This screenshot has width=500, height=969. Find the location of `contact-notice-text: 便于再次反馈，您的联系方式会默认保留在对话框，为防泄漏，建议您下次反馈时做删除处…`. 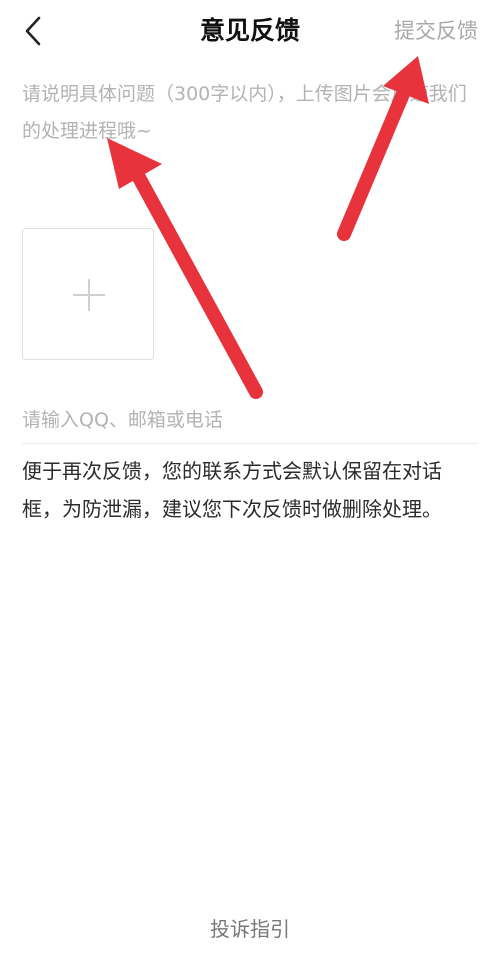

contact-notice-text: 便于再次反馈，您的联系方式会默认保留在对话框，为防泄漏，建议您下次反馈时做删除处… is located at coordinates (232, 490).